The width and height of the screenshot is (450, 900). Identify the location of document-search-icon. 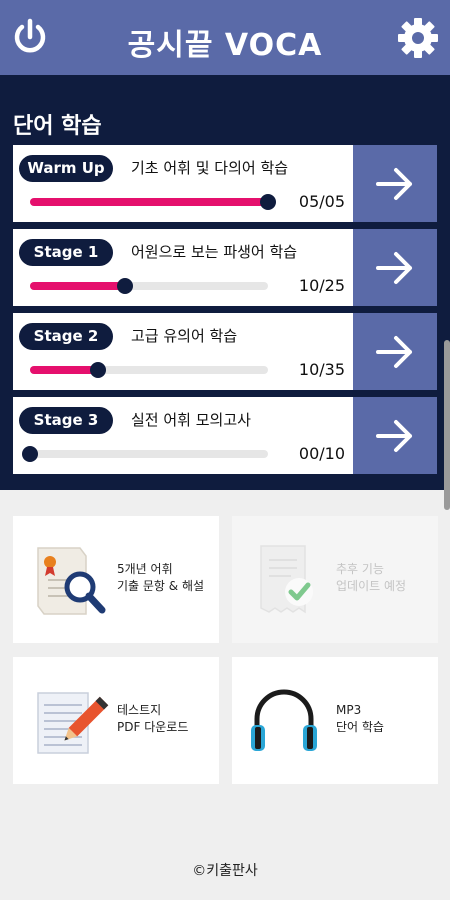
(73, 580).